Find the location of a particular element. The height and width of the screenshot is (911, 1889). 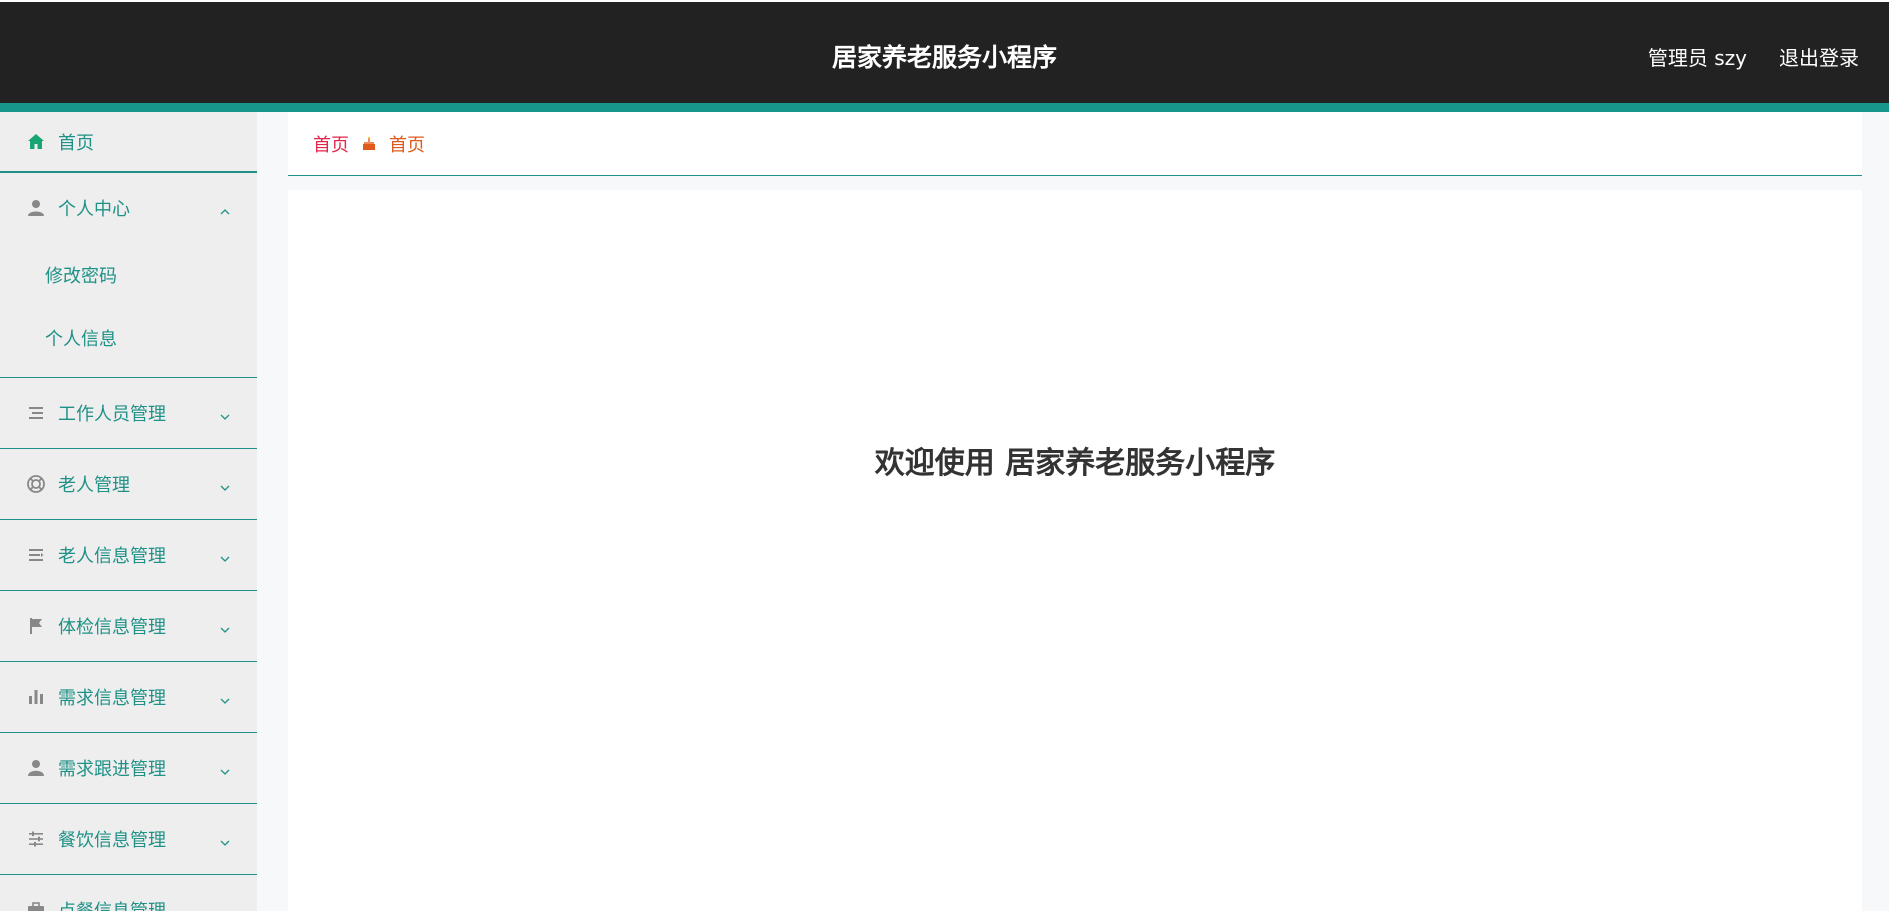

breadcrumb-home-link: 首页 is located at coordinates (331, 144).